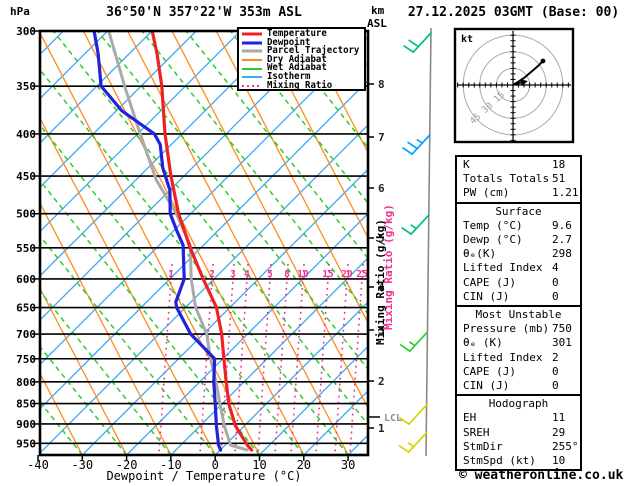  What do you see at coordinates (486, 386) in the screenshot?
I see `table-row-label: CIN (J)` at bounding box center [486, 386].